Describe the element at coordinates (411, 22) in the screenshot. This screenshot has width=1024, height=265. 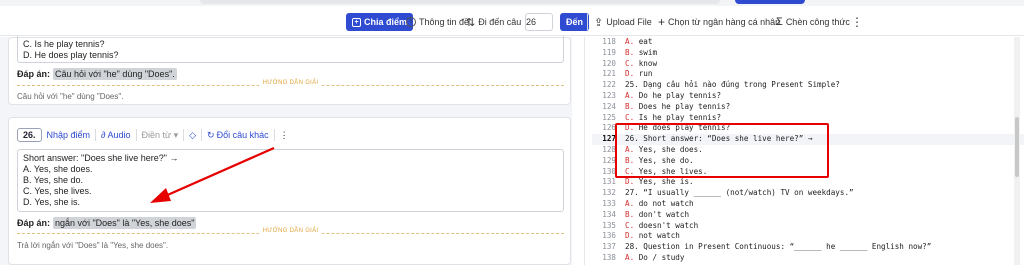
I see `info-icon: i` at that location.